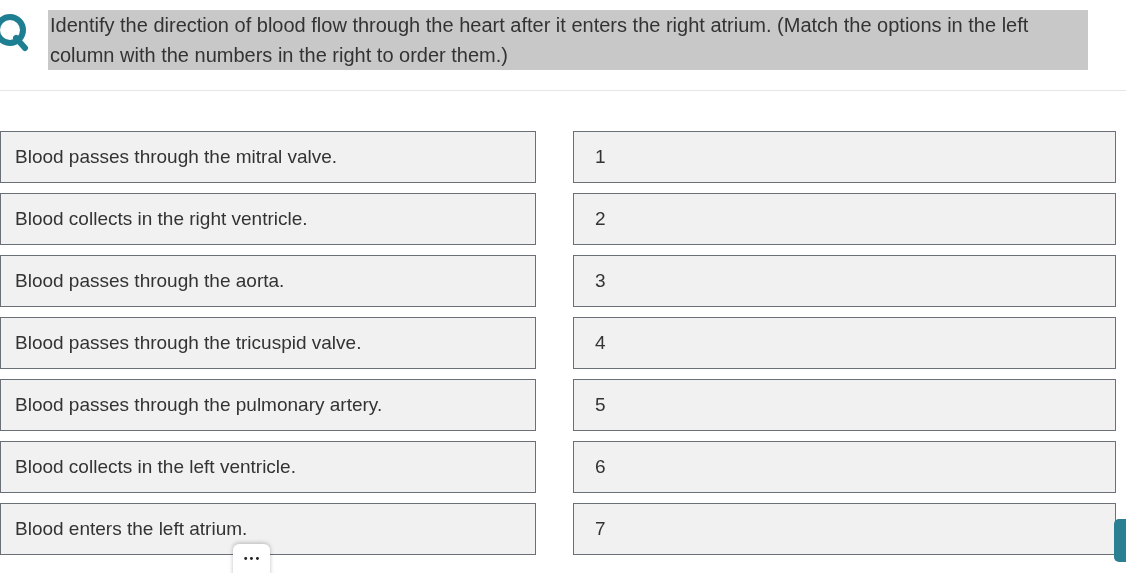 The width and height of the screenshot is (1126, 573). What do you see at coordinates (268, 157) in the screenshot?
I see `option-card: Blood passes through the mitral valve.` at bounding box center [268, 157].